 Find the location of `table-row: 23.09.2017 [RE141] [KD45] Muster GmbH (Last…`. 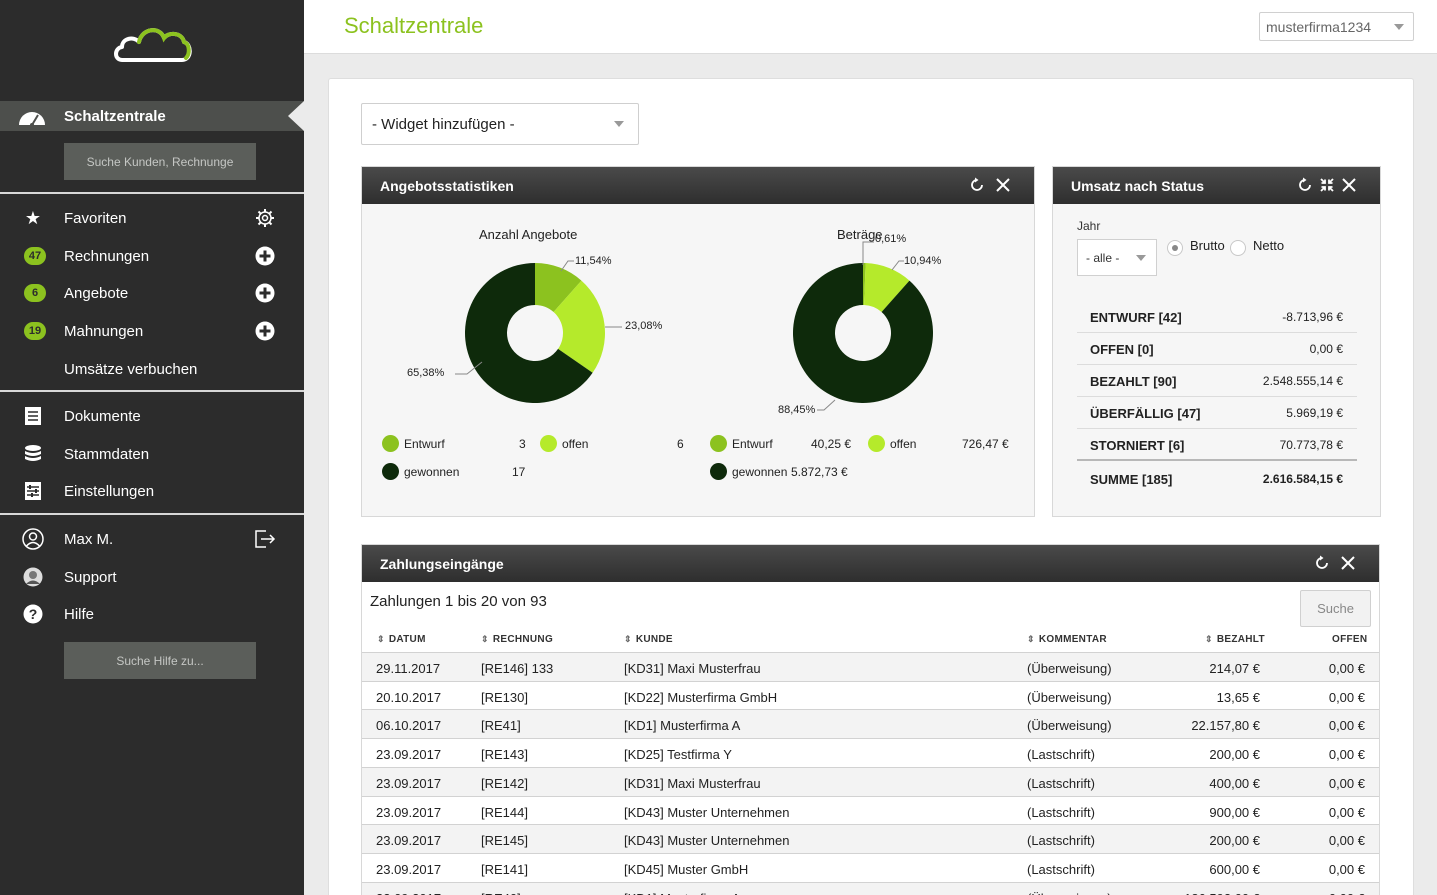

table-row: 23.09.2017 [RE141] [KD45] Muster GmbH (Last… is located at coordinates (870, 867).